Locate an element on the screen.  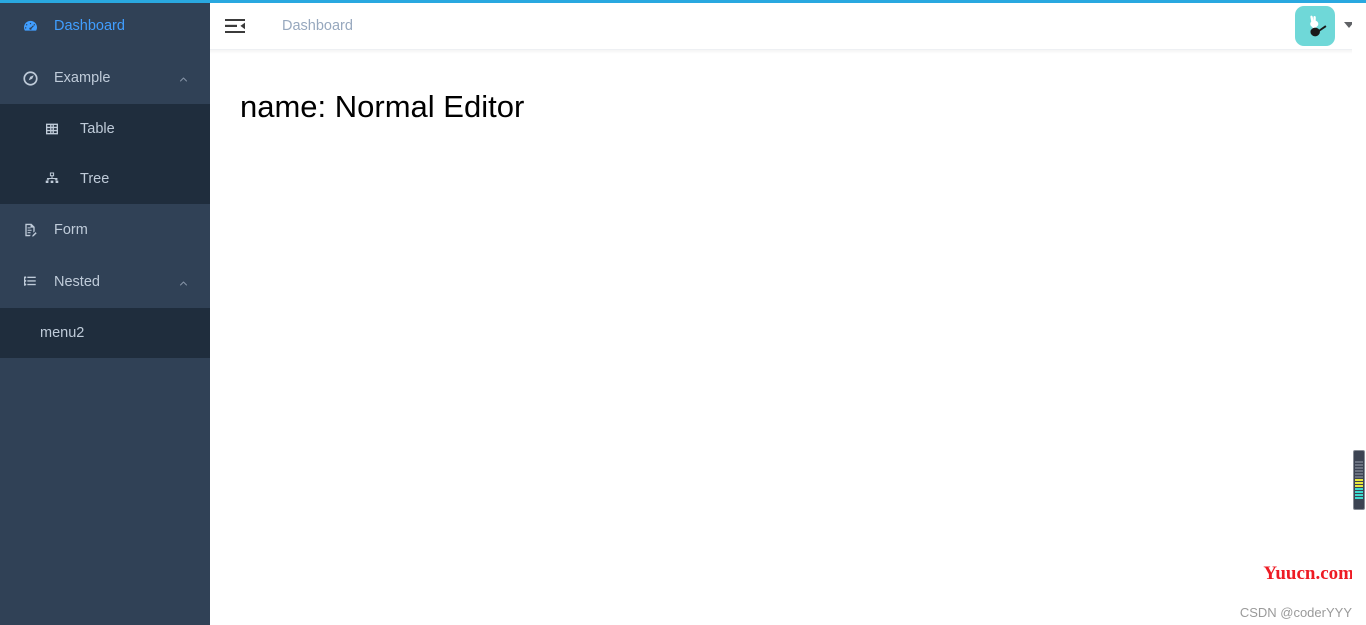
sidebar-item-label: Tree is located at coordinates (95, 178).